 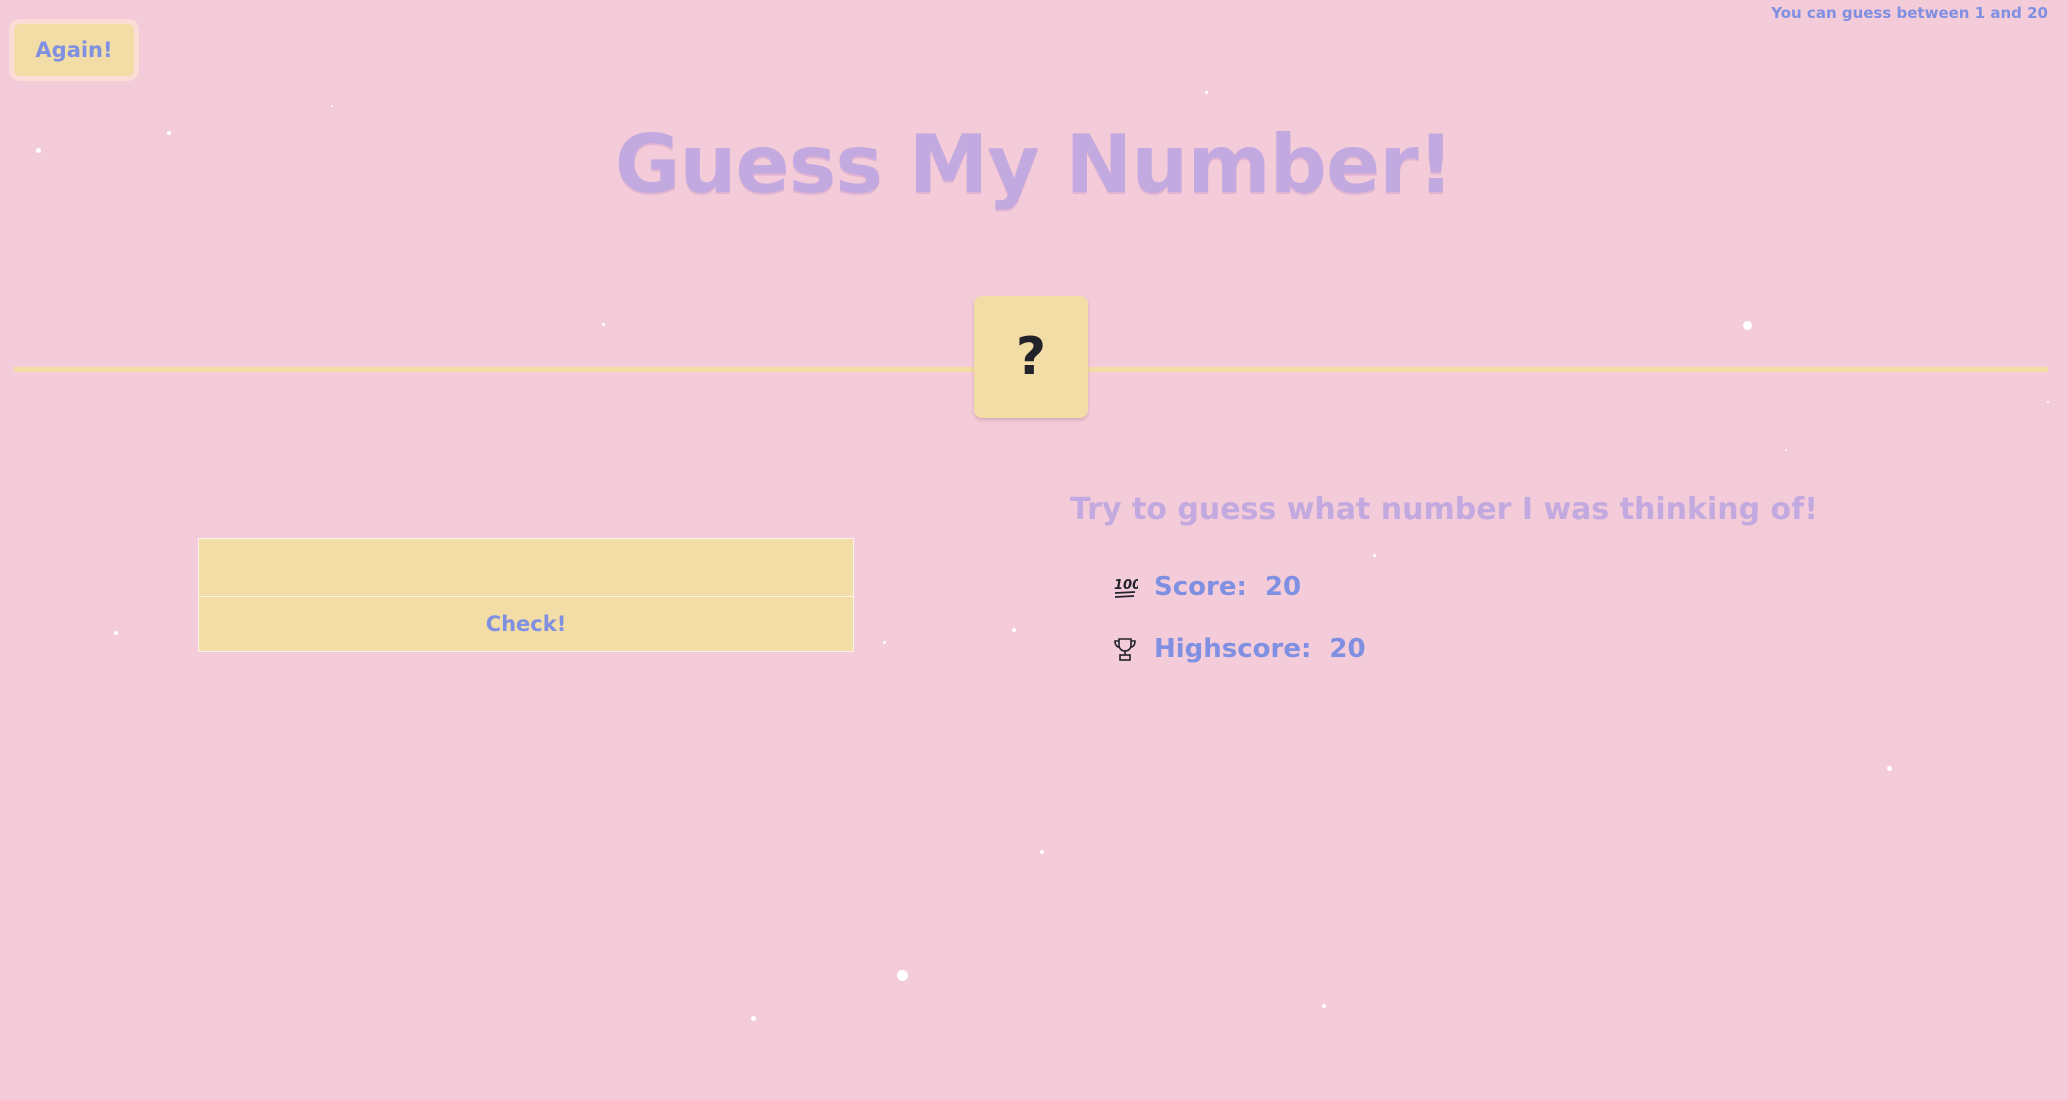 I want to click on highscore-value: 20, so click(x=1347, y=649).